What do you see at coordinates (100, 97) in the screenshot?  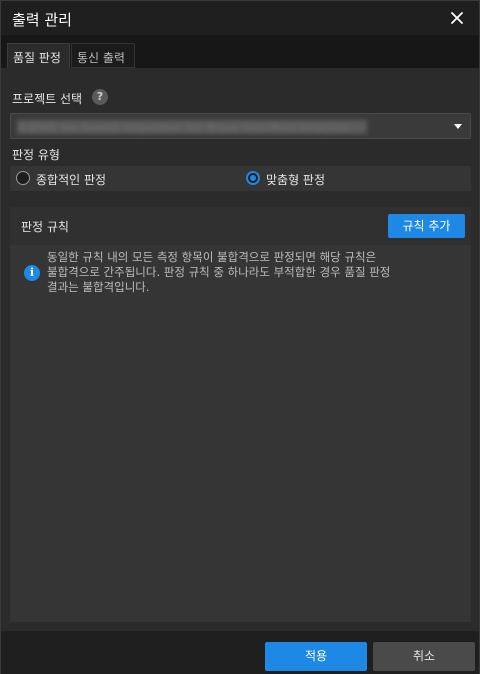 I see `help-icon: ?` at bounding box center [100, 97].